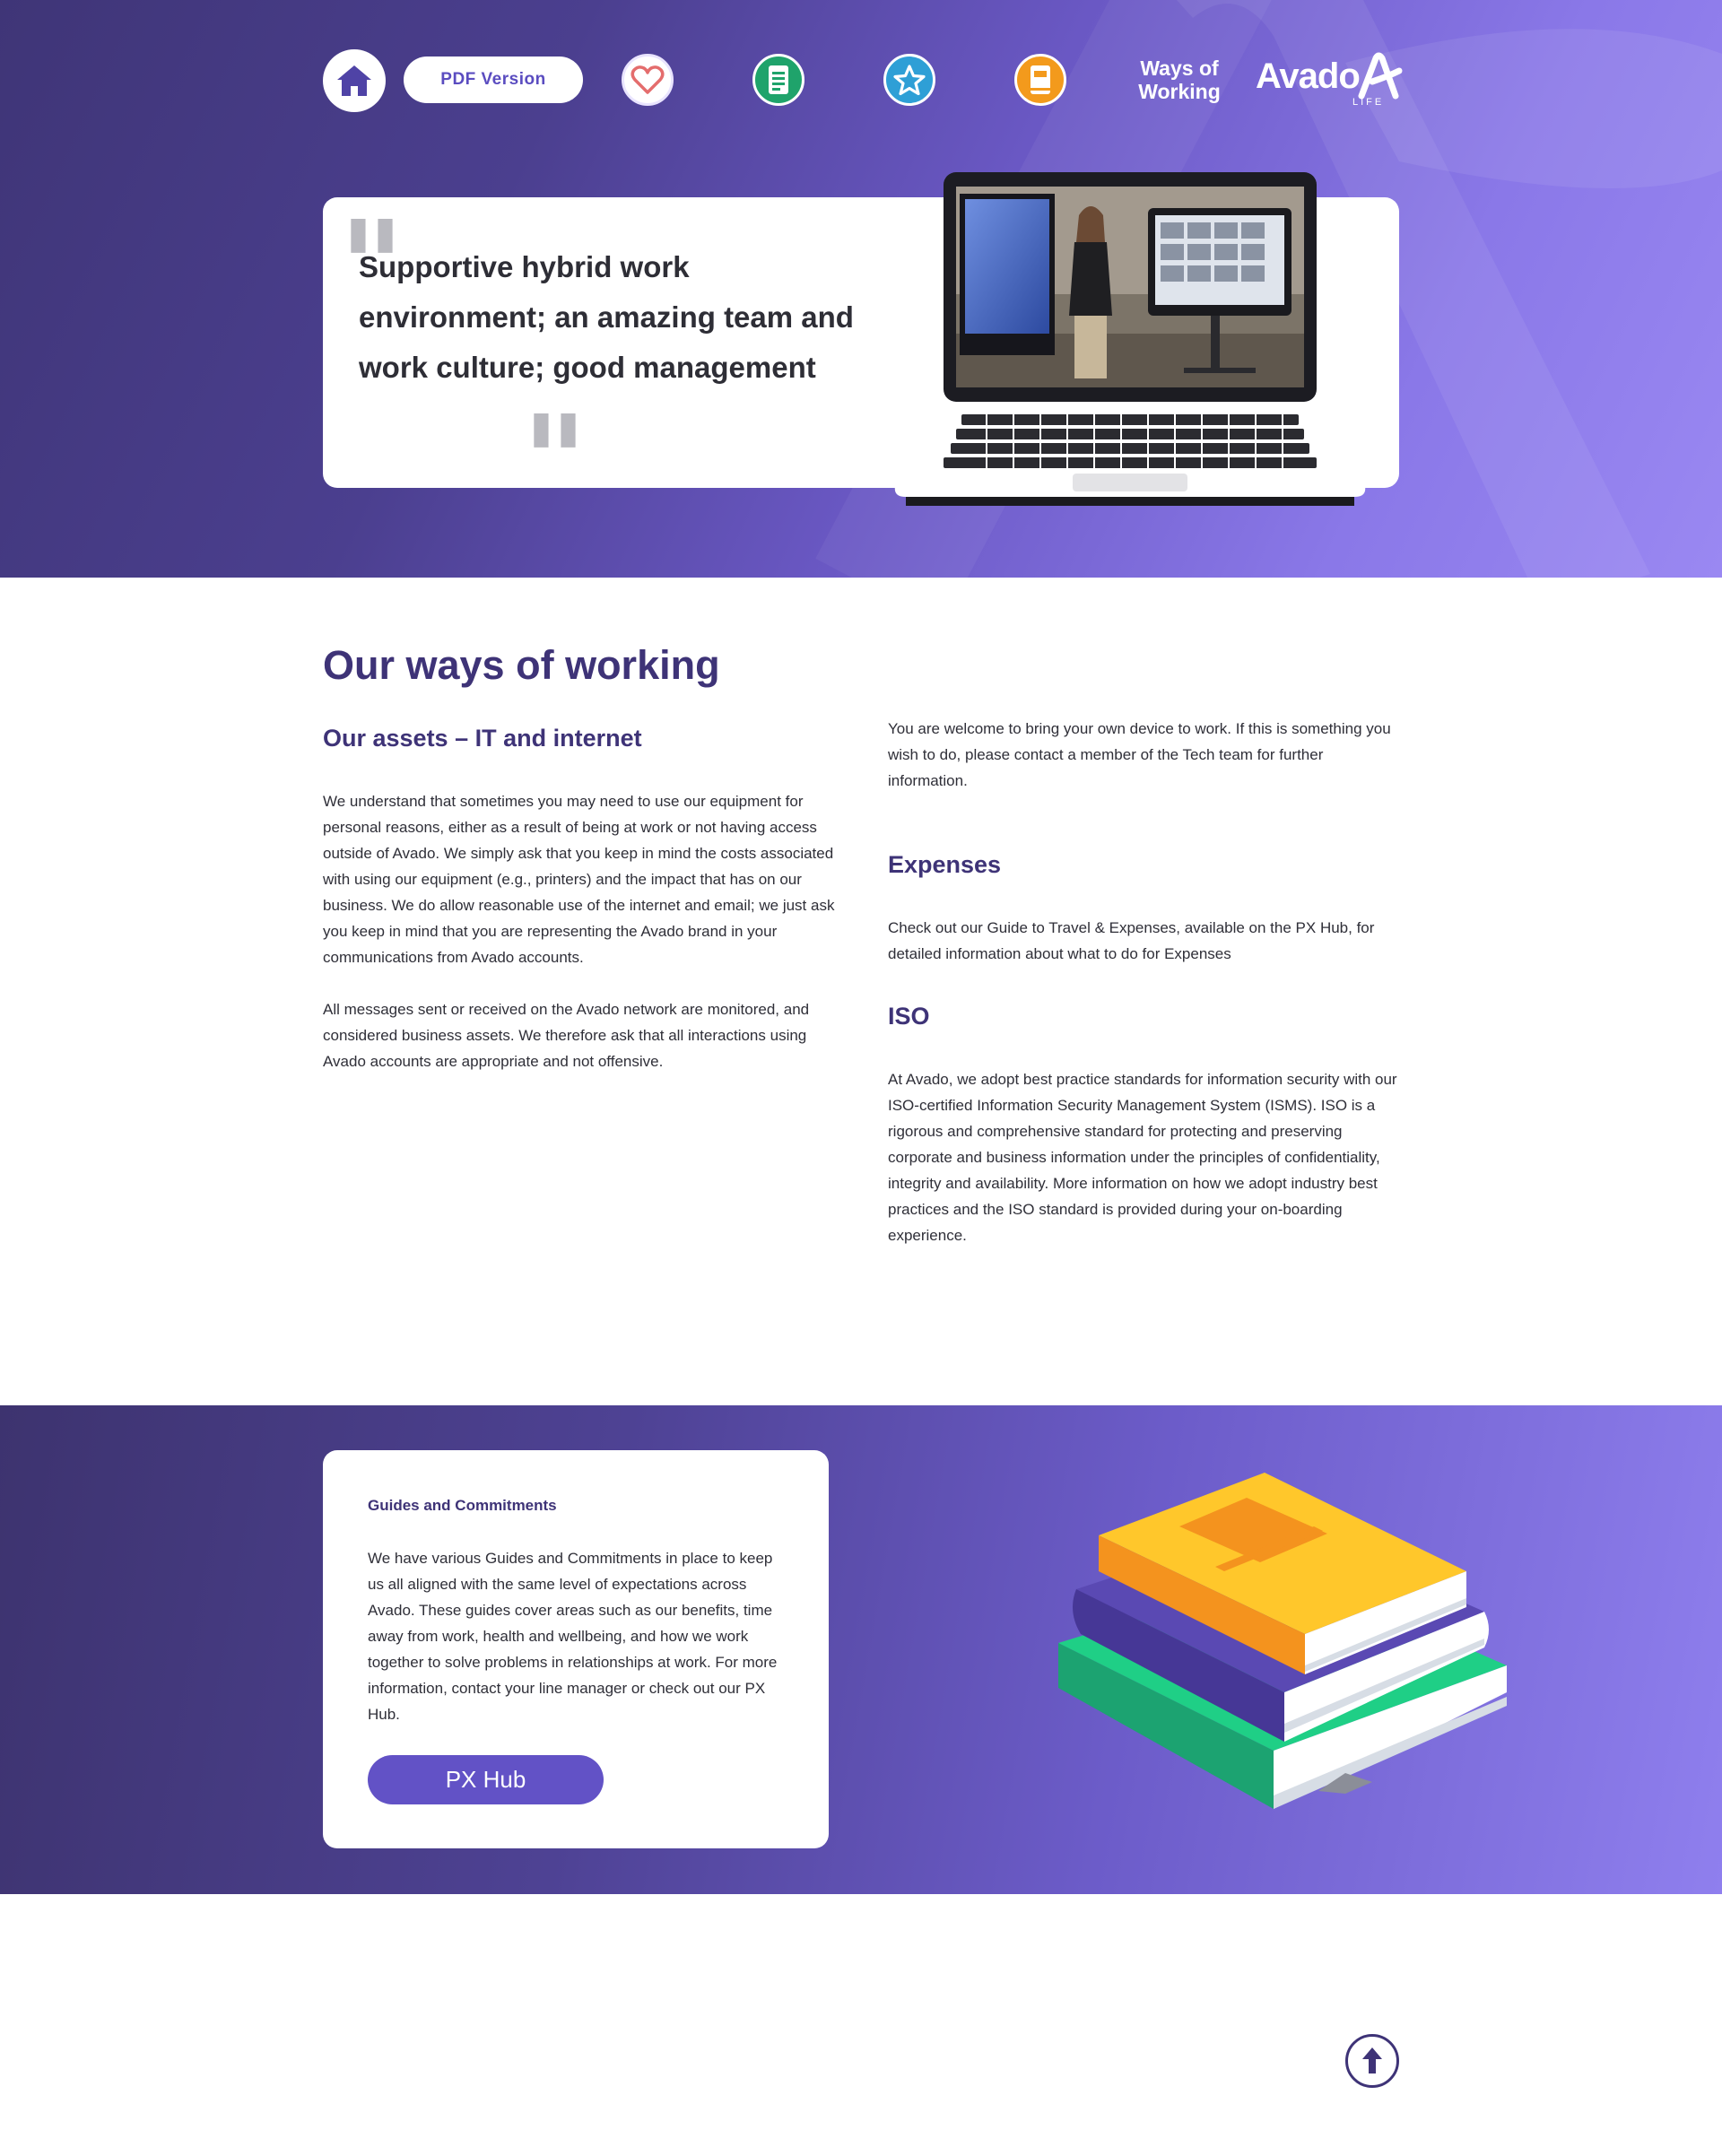 The height and width of the screenshot is (2156, 1722). I want to click on wellbeing-nav-button, so click(648, 80).